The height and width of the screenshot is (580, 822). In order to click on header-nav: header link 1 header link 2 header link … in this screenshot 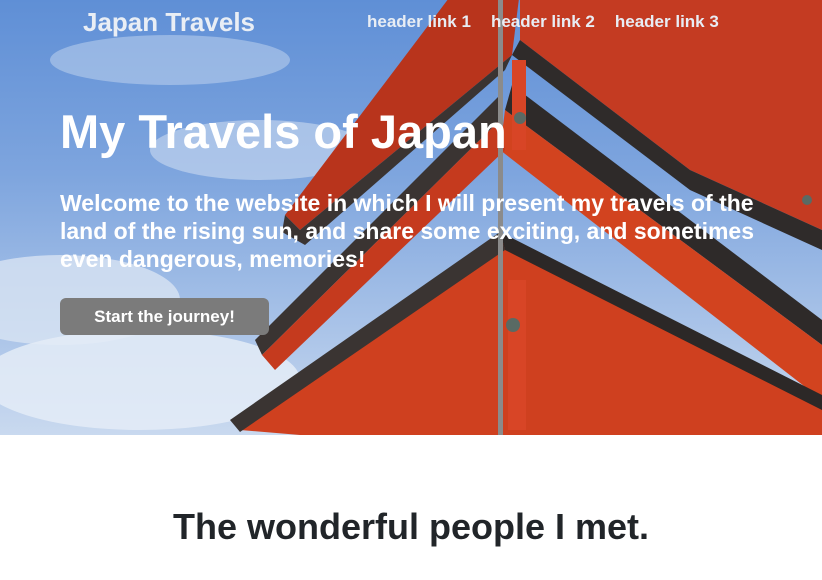, I will do `click(543, 22)`.